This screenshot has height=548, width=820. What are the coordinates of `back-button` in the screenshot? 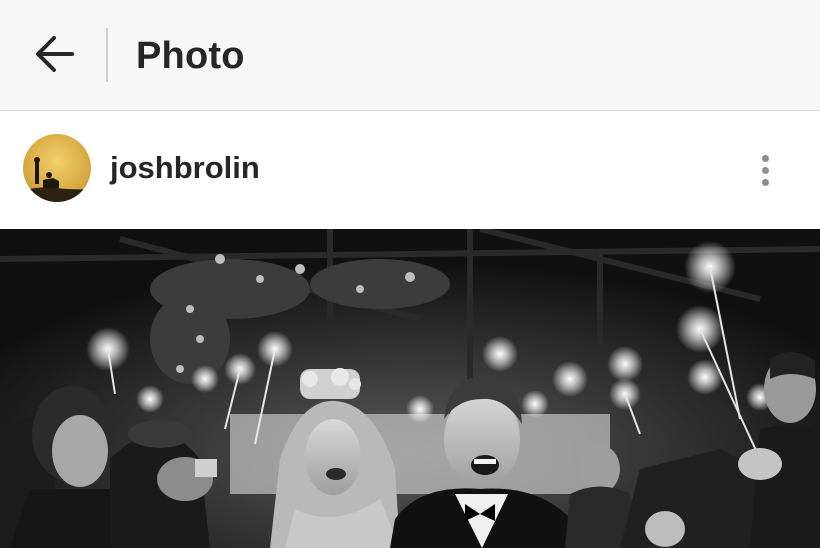 It's located at (54, 56).